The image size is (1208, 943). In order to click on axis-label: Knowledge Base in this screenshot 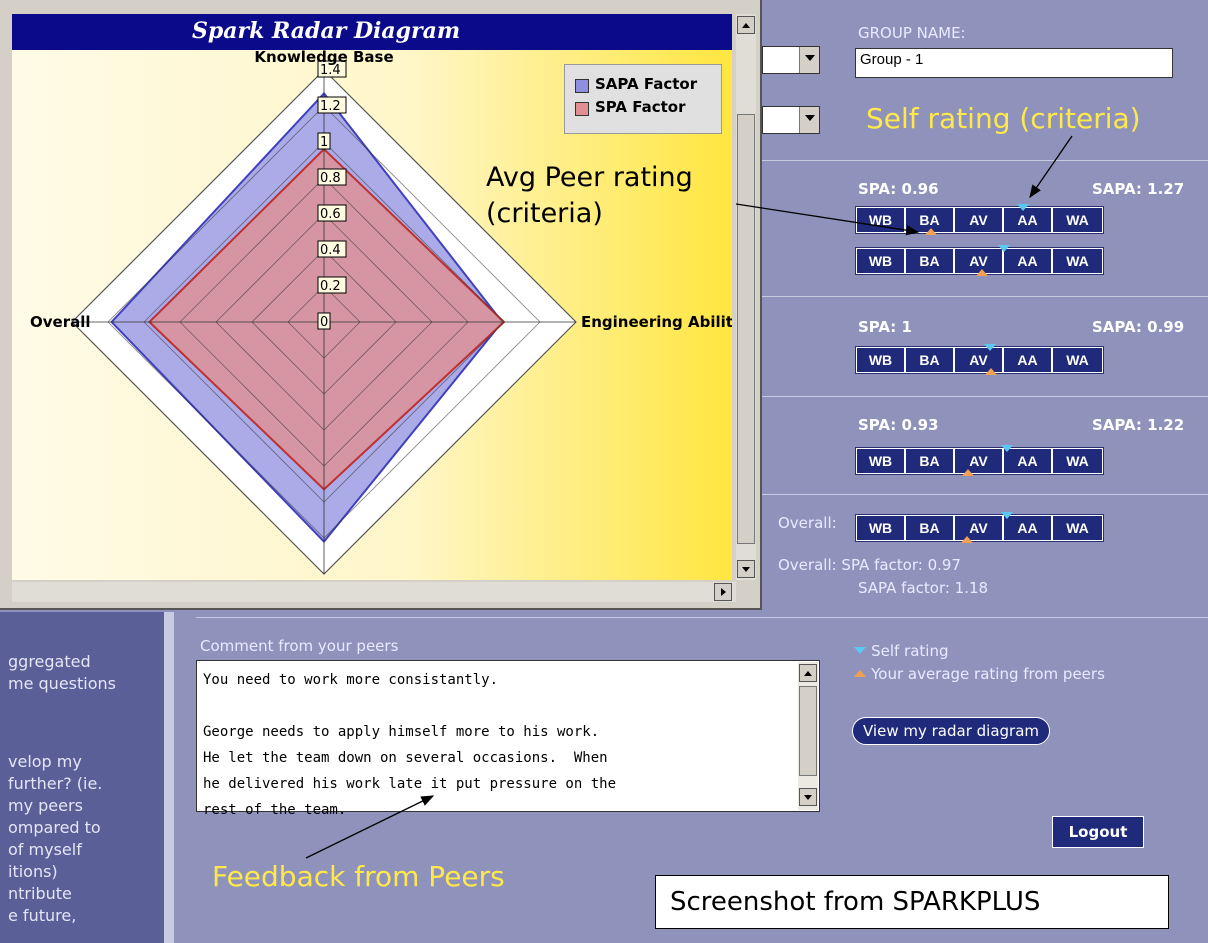, I will do `click(323, 58)`.